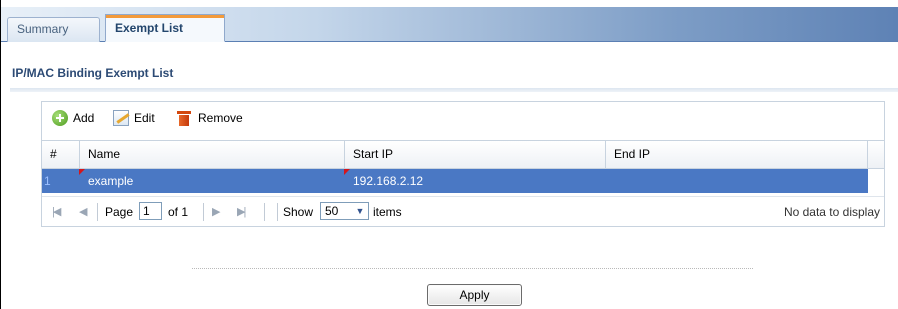  I want to click on row-end-ip, so click(737, 181).